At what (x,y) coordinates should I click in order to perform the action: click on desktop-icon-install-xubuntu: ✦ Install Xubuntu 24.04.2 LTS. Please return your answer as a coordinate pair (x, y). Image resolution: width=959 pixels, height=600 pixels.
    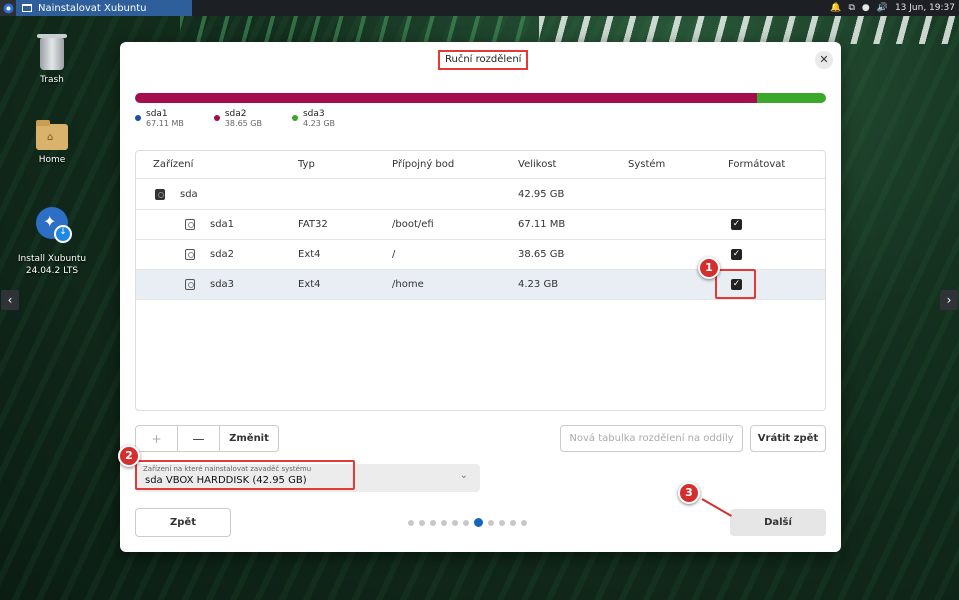
    Looking at the image, I should click on (52, 242).